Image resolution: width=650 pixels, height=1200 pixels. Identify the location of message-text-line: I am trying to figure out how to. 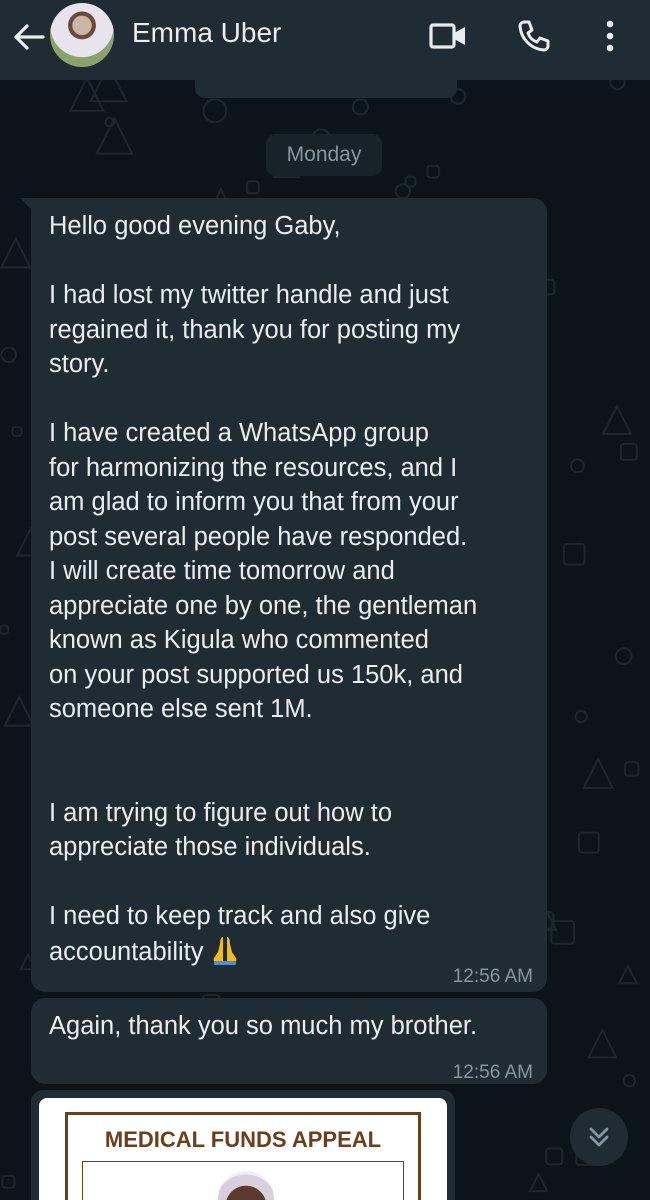
(221, 812).